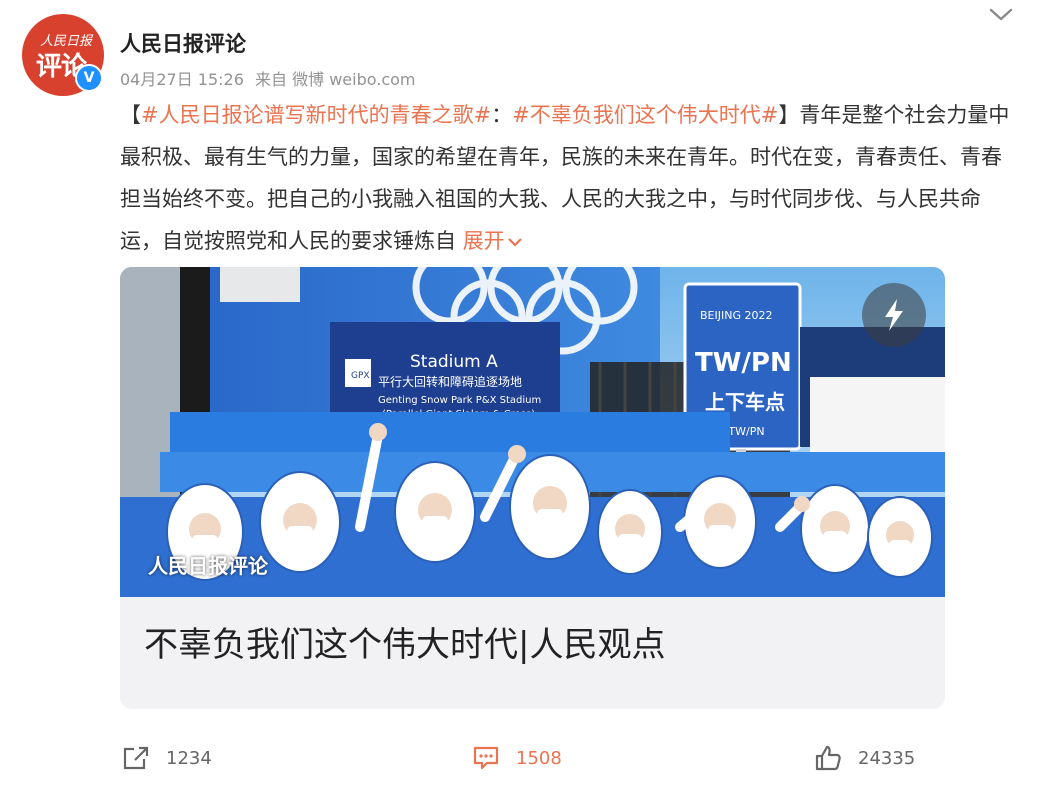  What do you see at coordinates (183, 43) in the screenshot?
I see `user-name: 人民日报评论` at bounding box center [183, 43].